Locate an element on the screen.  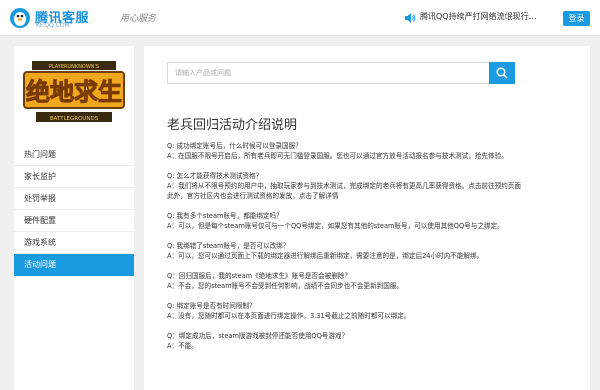
sidebar-item-hot: 热门问题 is located at coordinates (74, 155).